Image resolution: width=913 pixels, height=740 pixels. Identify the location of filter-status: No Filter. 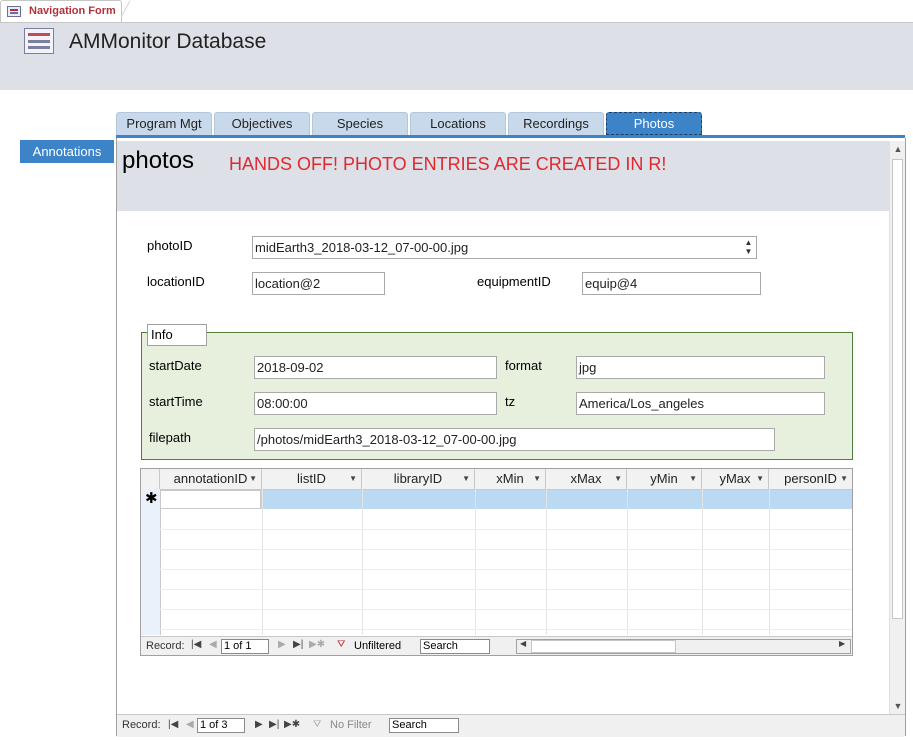
(351, 725).